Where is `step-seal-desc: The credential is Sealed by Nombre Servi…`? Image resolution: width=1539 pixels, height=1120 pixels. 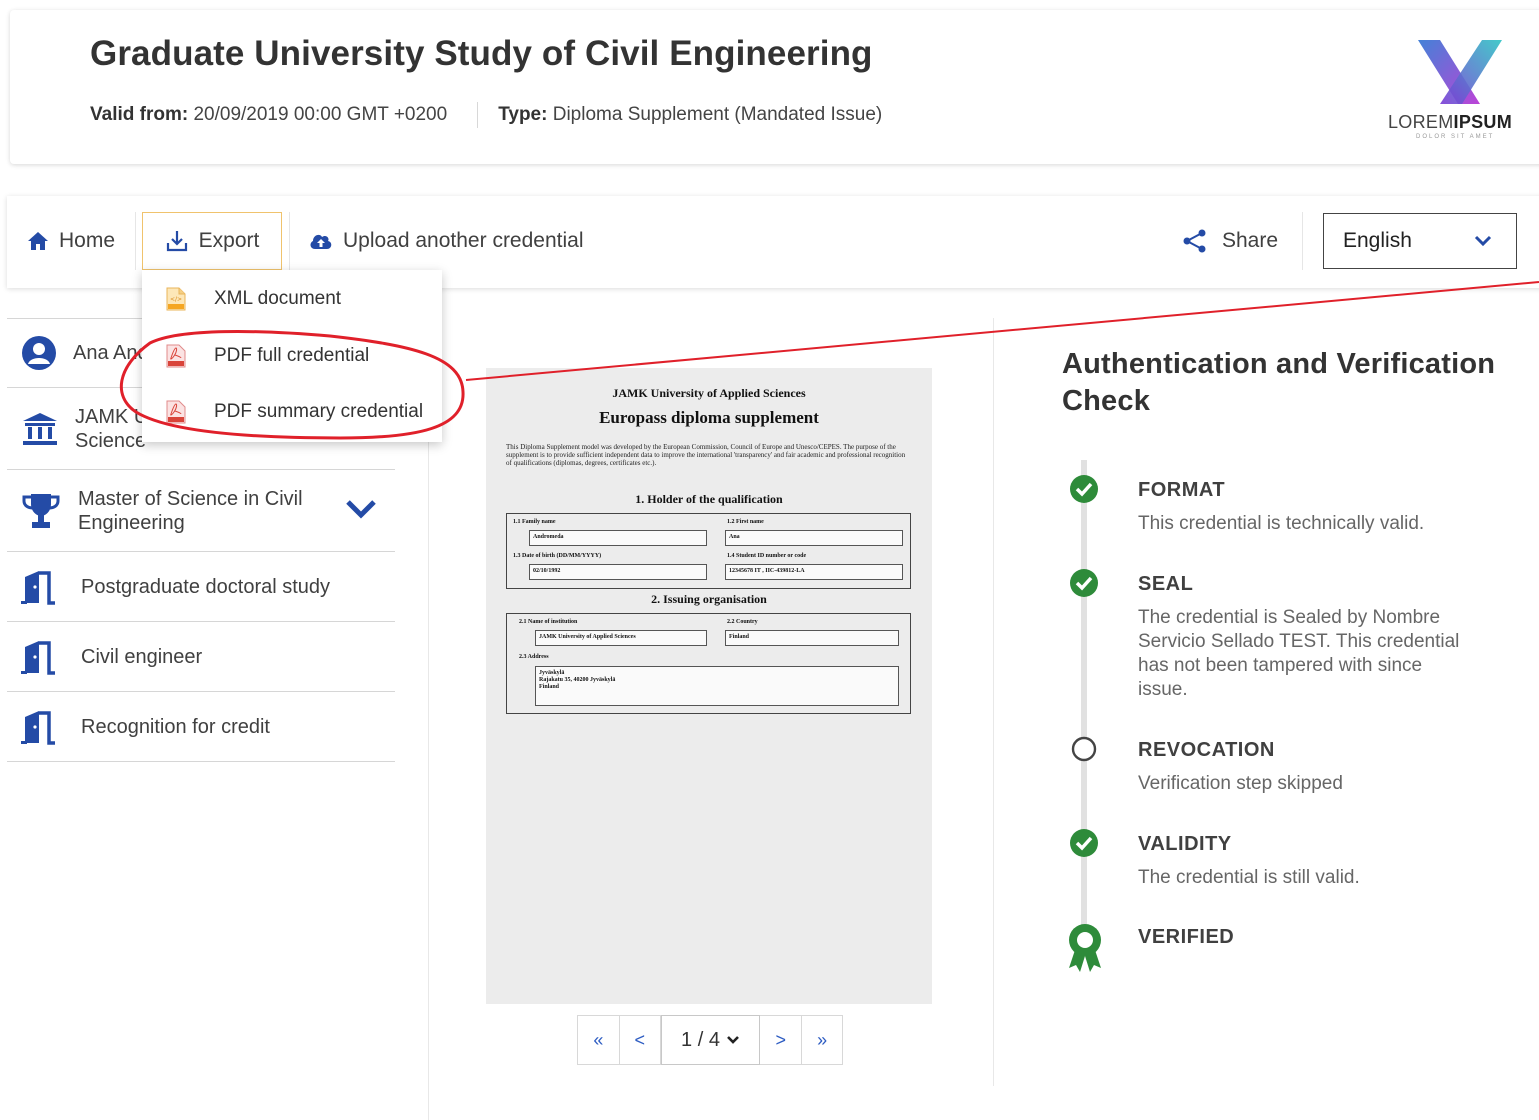
step-seal-desc: The credential is Sealed by Nombre Servi… is located at coordinates (1299, 653).